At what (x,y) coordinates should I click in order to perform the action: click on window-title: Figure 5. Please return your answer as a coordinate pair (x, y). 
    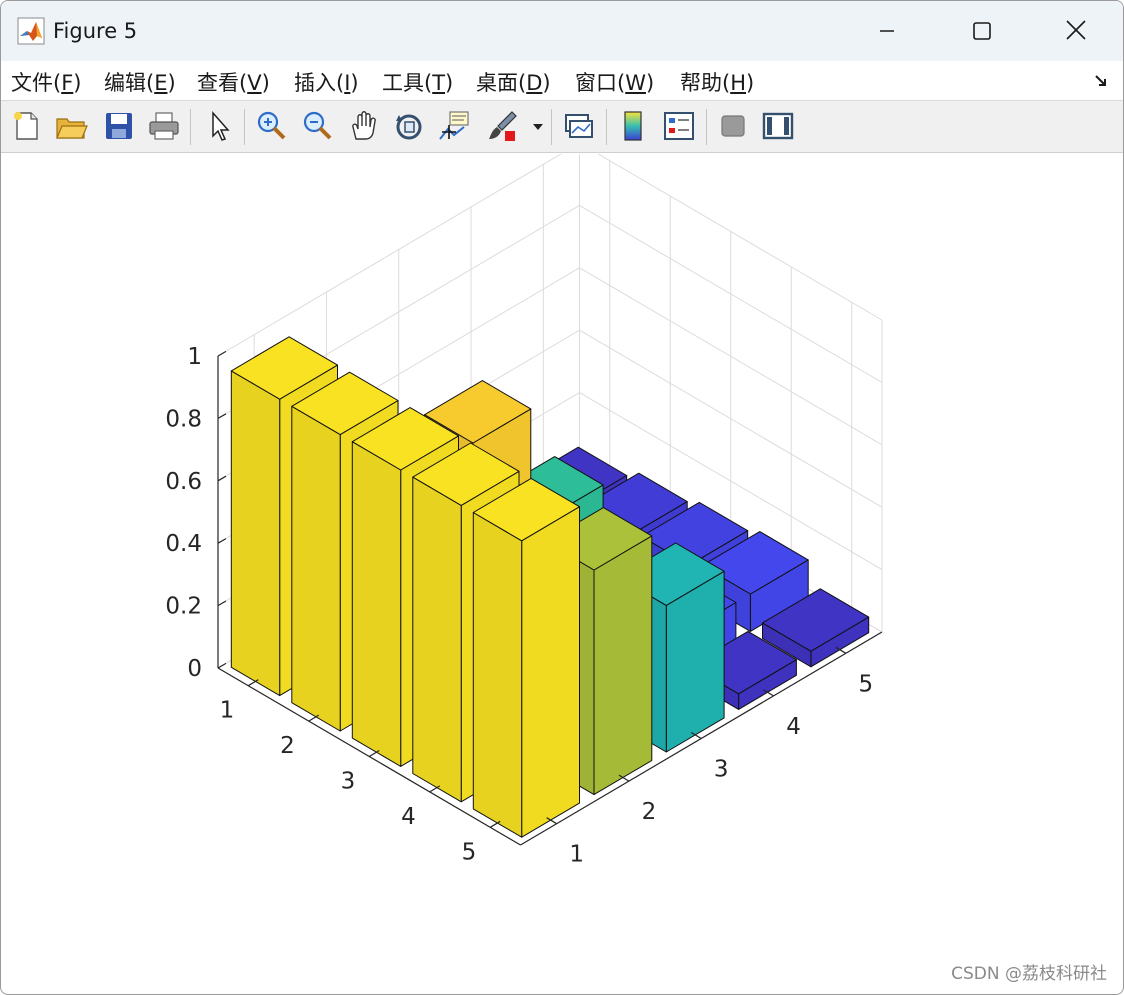
    Looking at the image, I should click on (95, 31).